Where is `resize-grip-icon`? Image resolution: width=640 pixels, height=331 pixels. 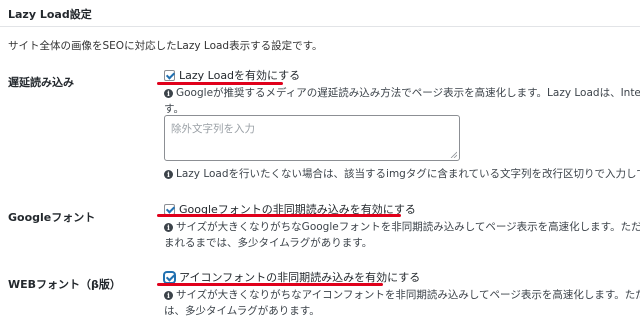
resize-grip-icon is located at coordinates (453, 154).